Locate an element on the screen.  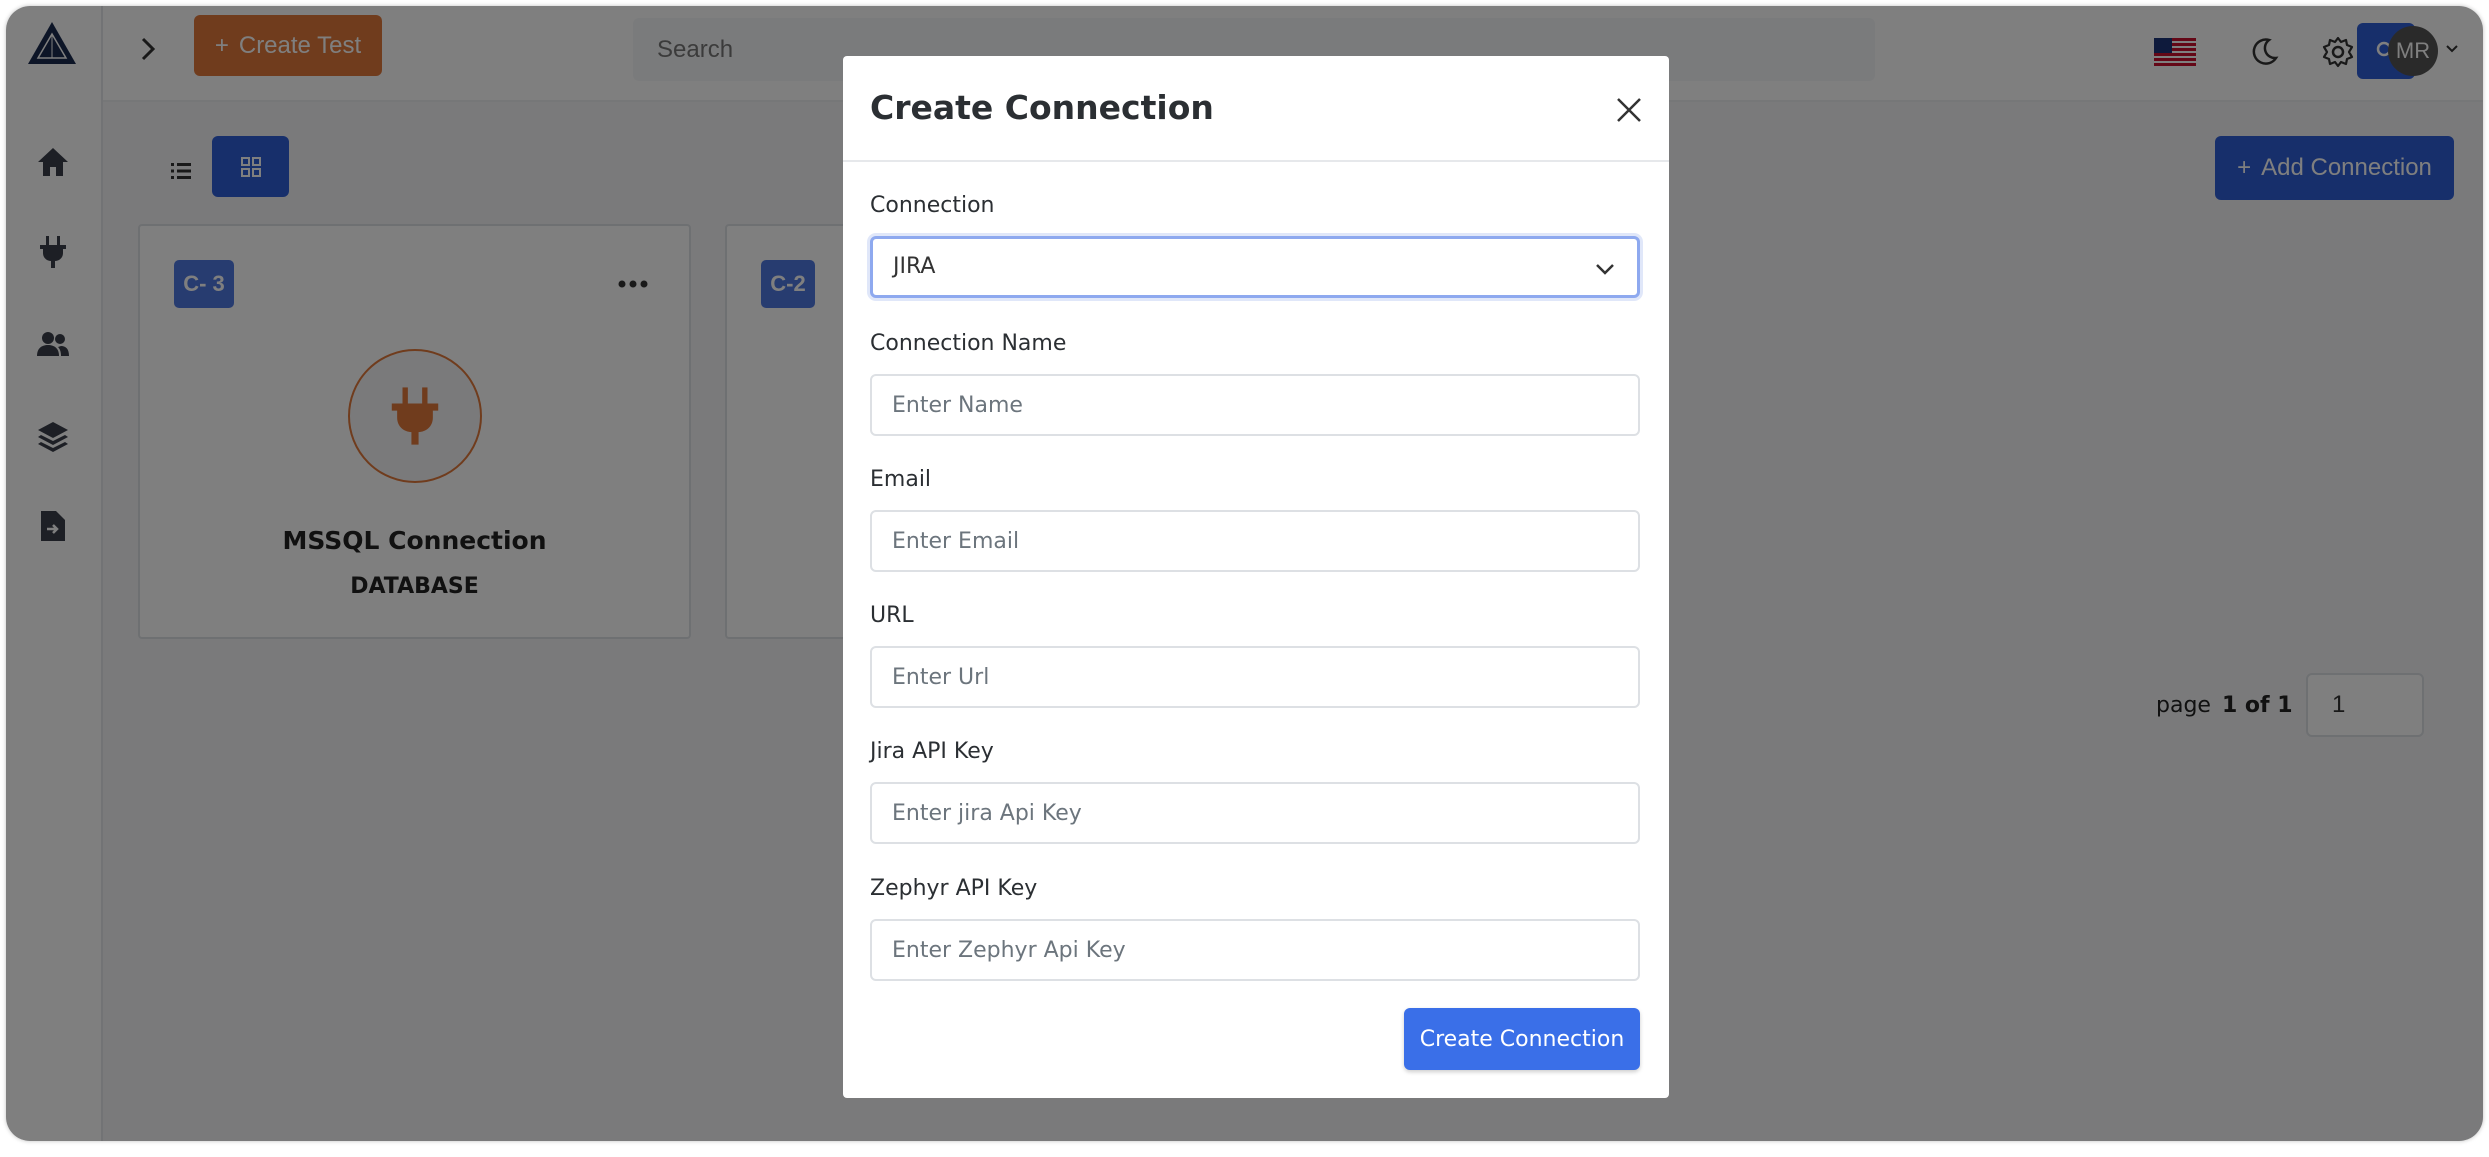
connection-name-input is located at coordinates (1255, 405).